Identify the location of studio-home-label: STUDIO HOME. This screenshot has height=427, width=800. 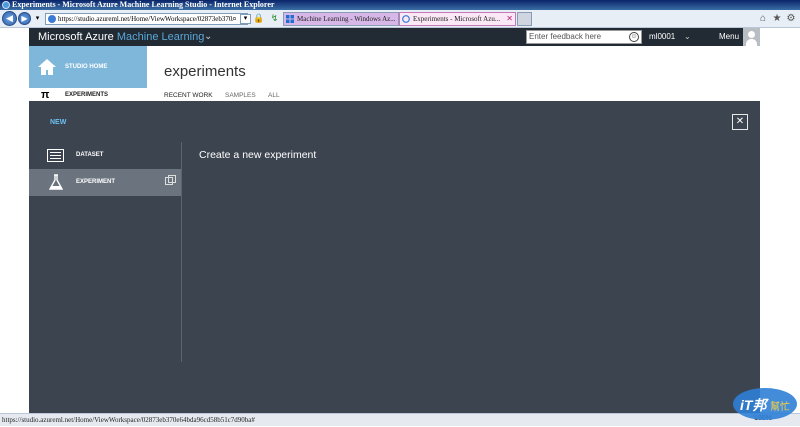
(86, 67).